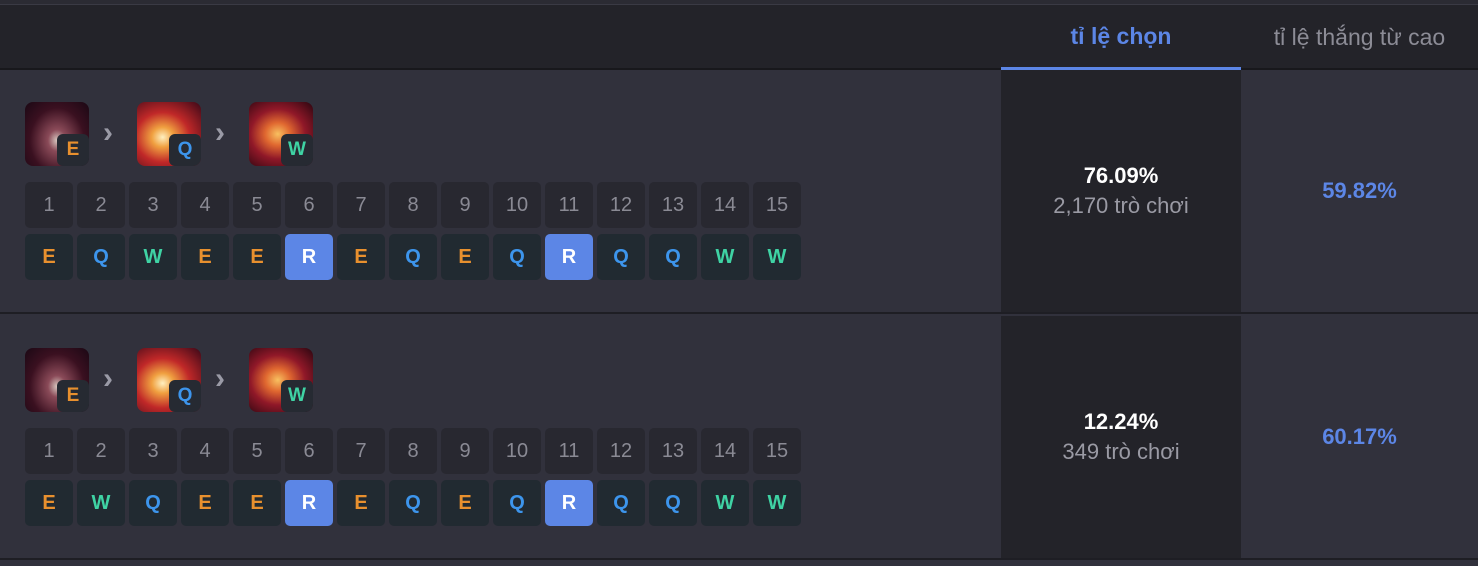  Describe the element at coordinates (1121, 437) in the screenshot. I see `pick-rate-cell: 12.24% 349 trò chơi` at that location.